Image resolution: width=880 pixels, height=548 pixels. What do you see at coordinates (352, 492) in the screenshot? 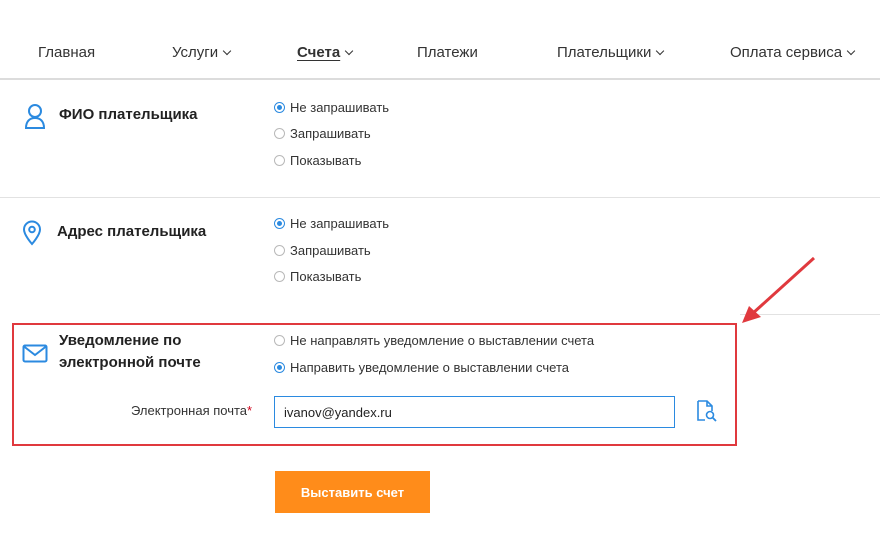
I see `issue-invoice-button: Выставить счет` at bounding box center [352, 492].